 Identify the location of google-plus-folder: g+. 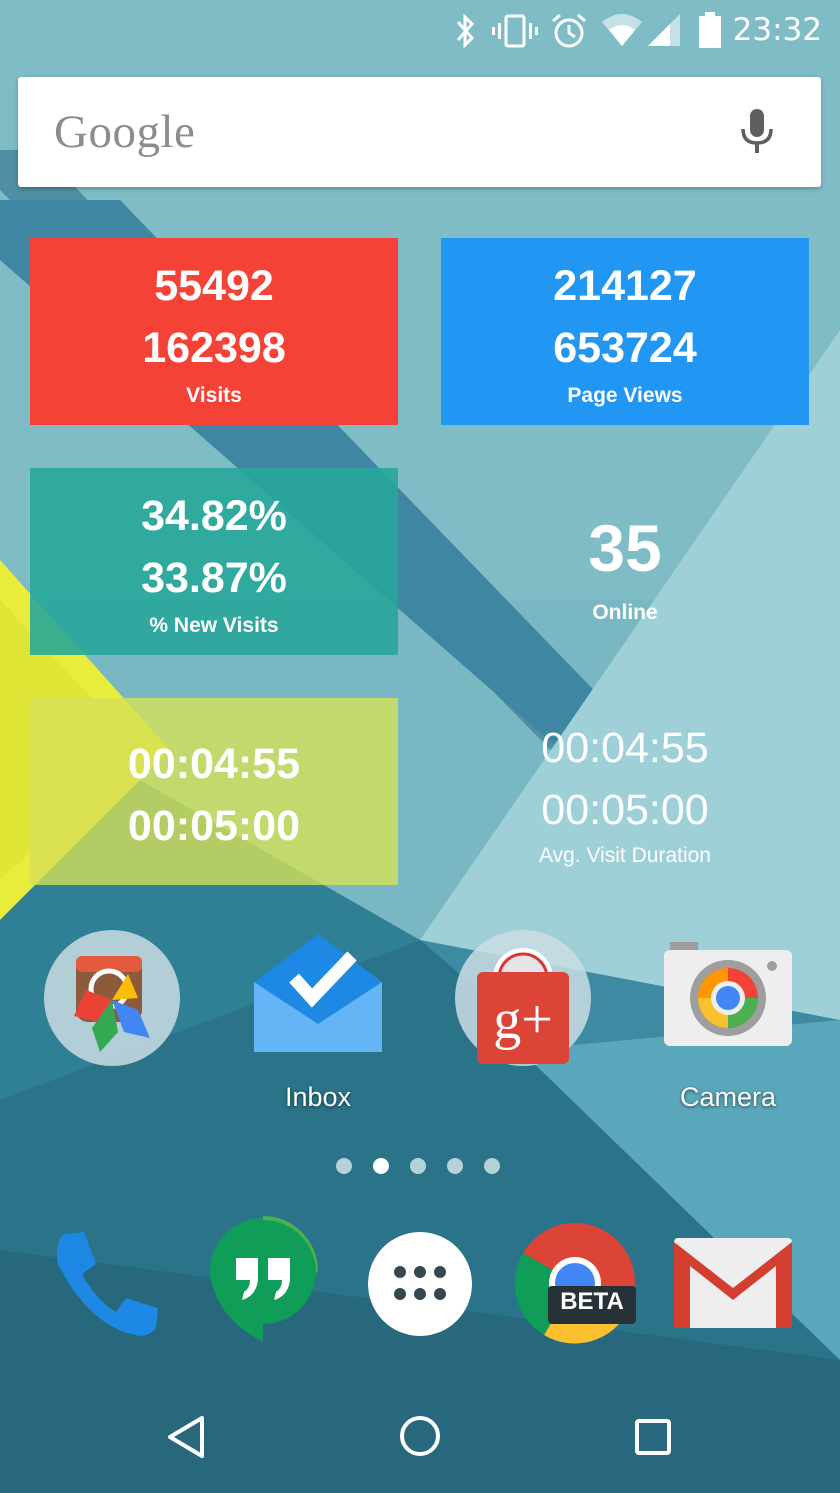
(523, 998).